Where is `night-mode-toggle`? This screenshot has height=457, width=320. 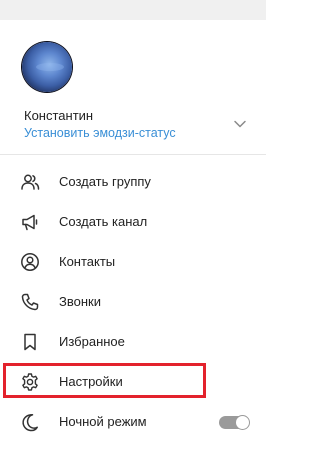
night-mode-toggle is located at coordinates (234, 422).